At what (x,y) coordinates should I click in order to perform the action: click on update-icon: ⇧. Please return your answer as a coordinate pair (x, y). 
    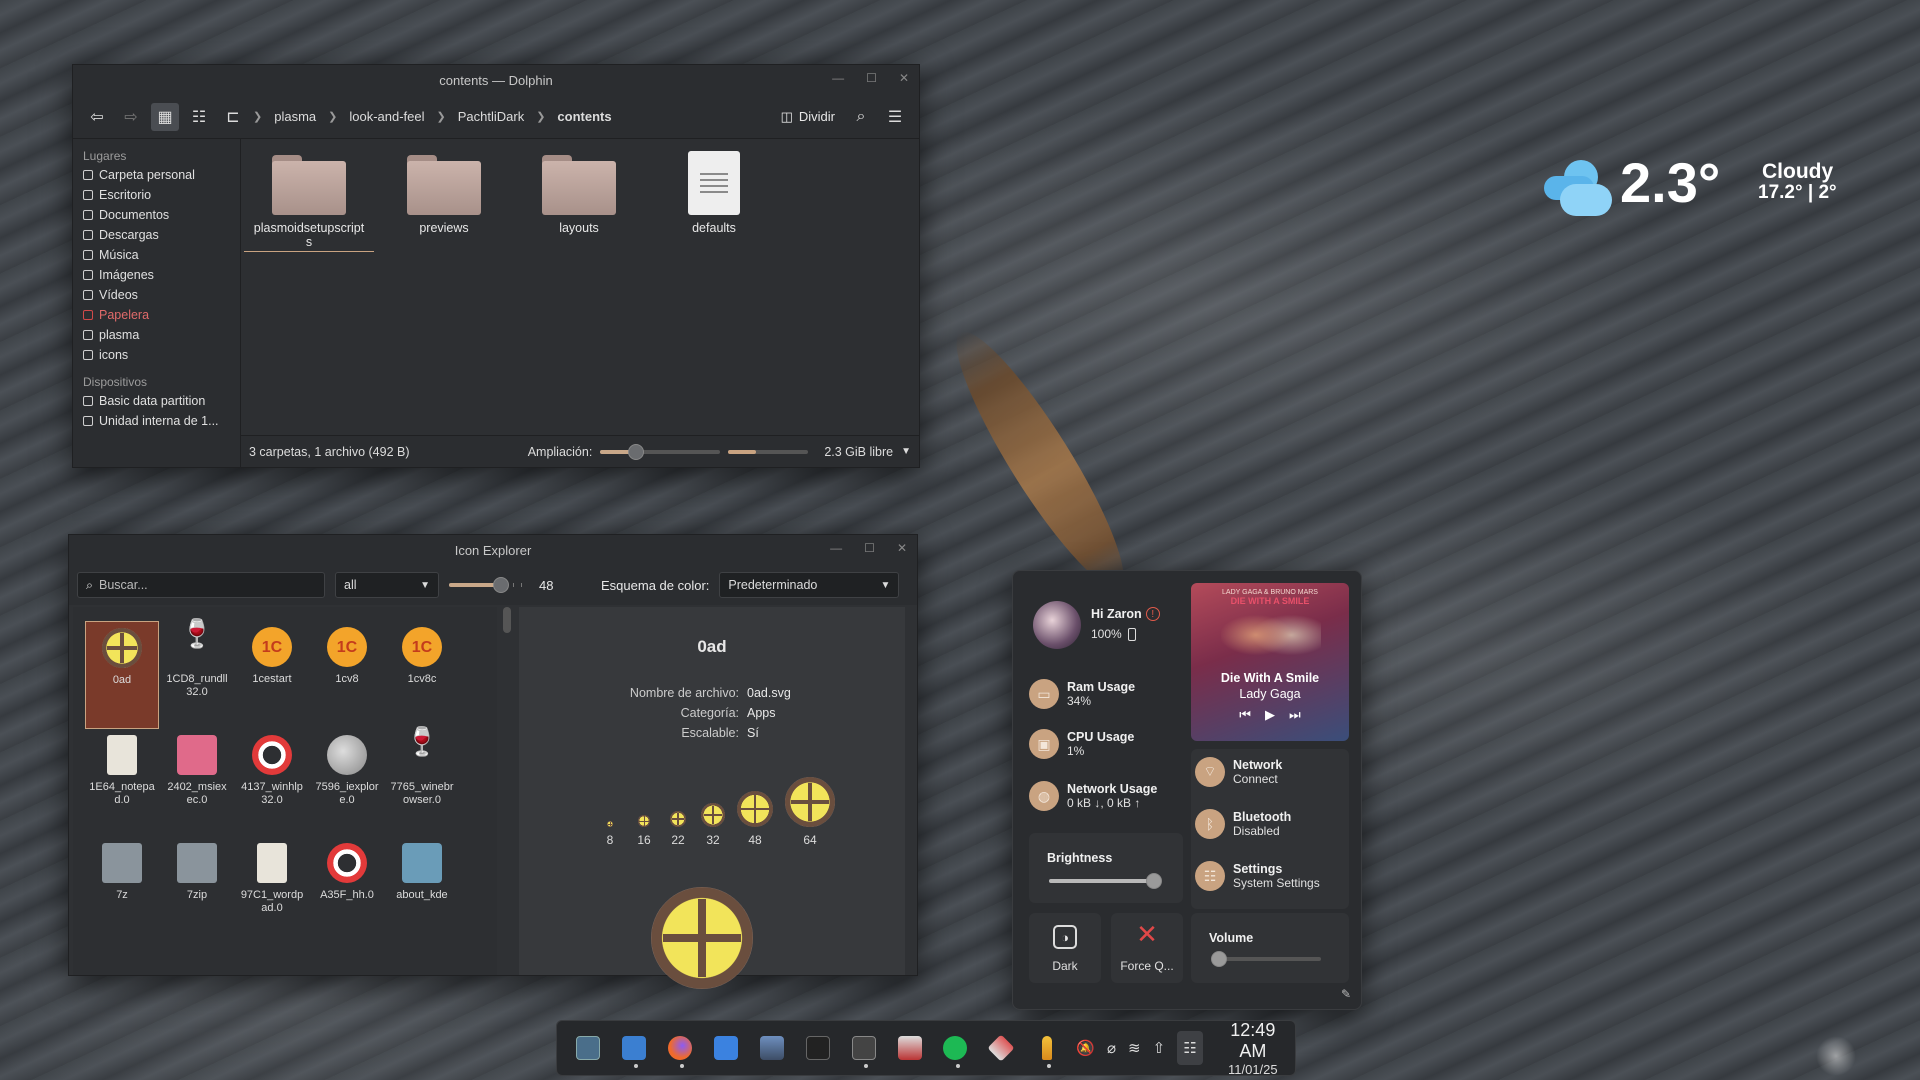
    Looking at the image, I should click on (1159, 1048).